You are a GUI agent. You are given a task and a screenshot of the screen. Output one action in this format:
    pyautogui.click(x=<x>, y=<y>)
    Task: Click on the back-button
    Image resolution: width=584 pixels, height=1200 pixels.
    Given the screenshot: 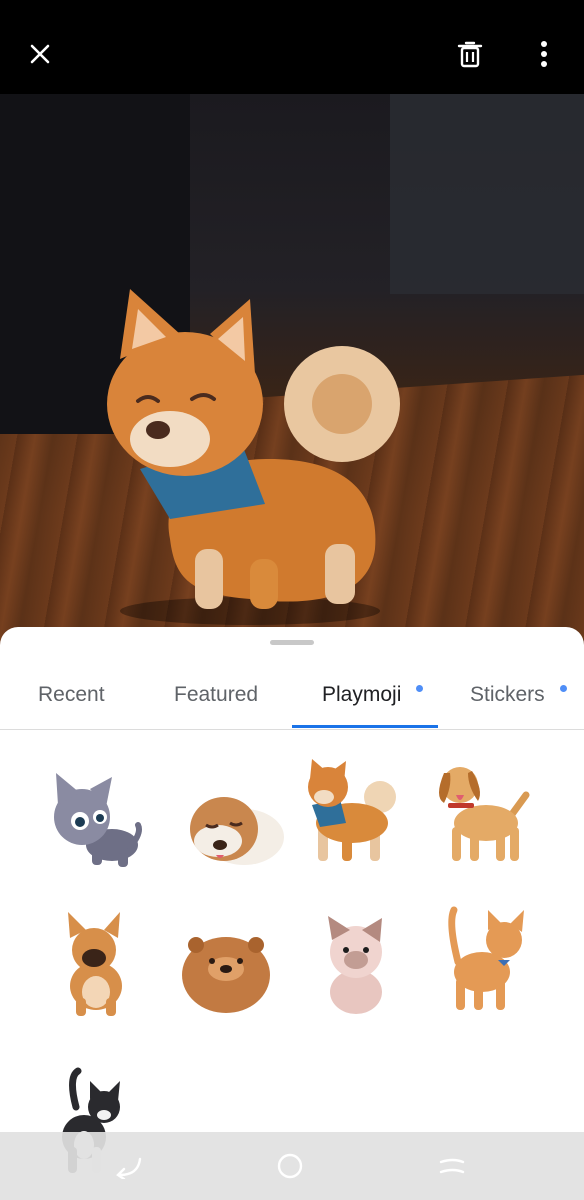 What is the action you would take?
    pyautogui.click(x=128, y=1166)
    